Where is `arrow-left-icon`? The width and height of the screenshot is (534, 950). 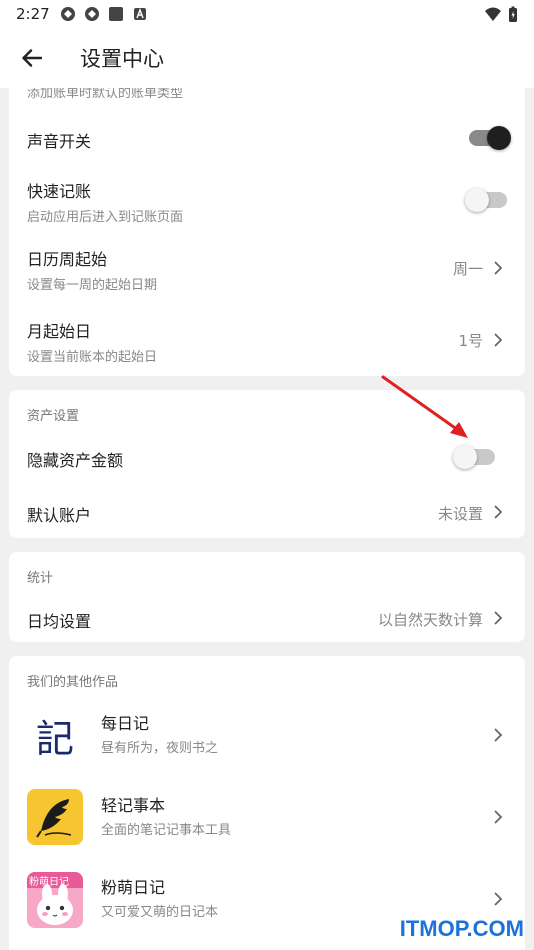
arrow-left-icon is located at coordinates (32, 58).